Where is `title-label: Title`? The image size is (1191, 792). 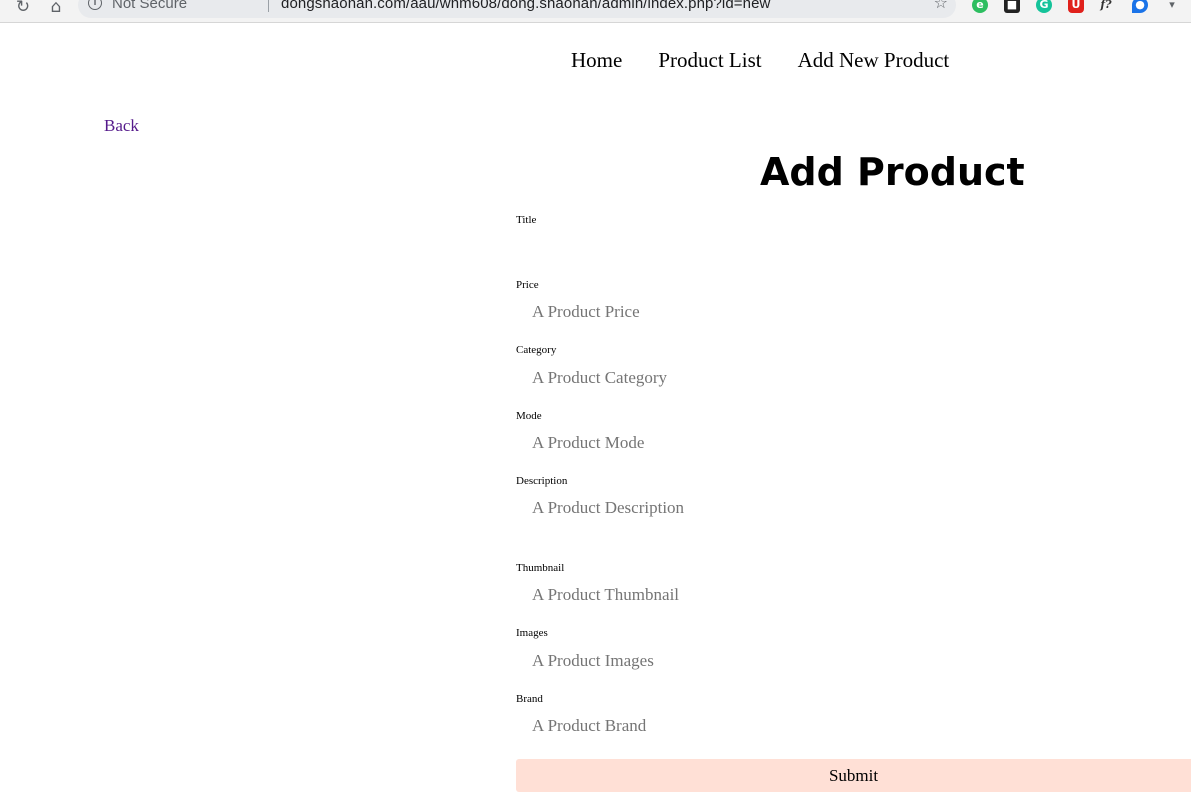
title-label: Title is located at coordinates (526, 220).